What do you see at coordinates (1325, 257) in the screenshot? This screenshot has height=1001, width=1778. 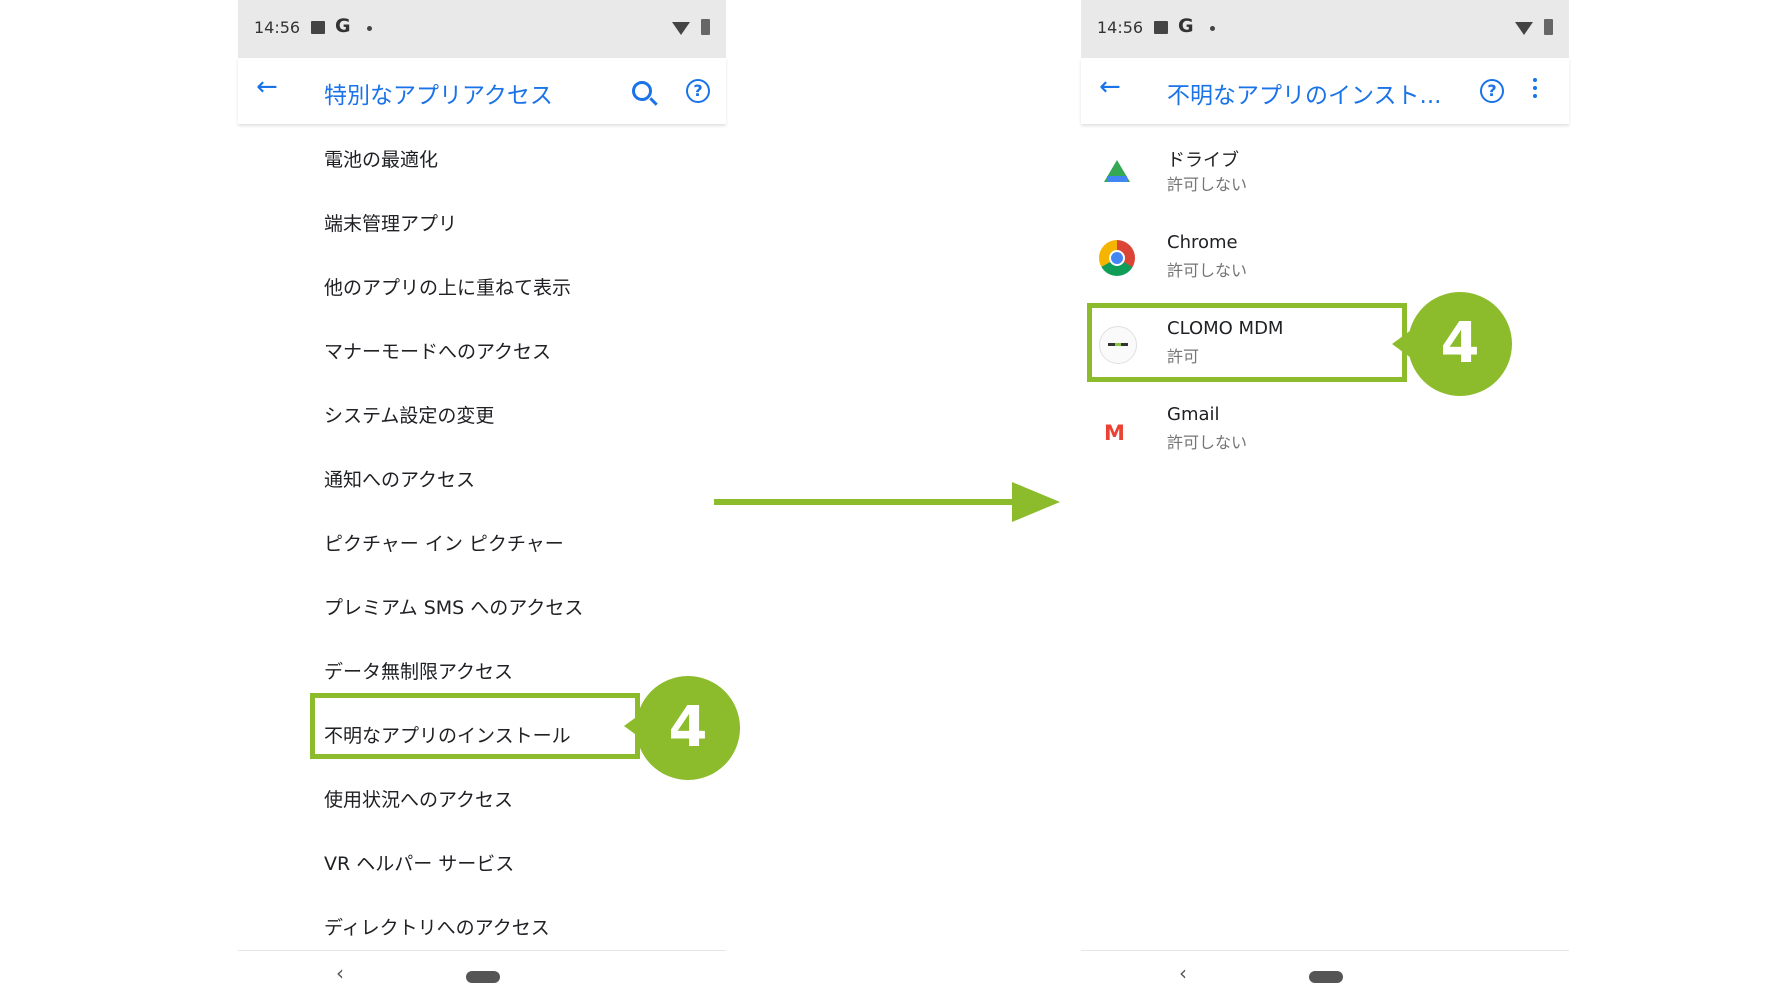 I see `app-row-chrome: Chrome 許可しない` at bounding box center [1325, 257].